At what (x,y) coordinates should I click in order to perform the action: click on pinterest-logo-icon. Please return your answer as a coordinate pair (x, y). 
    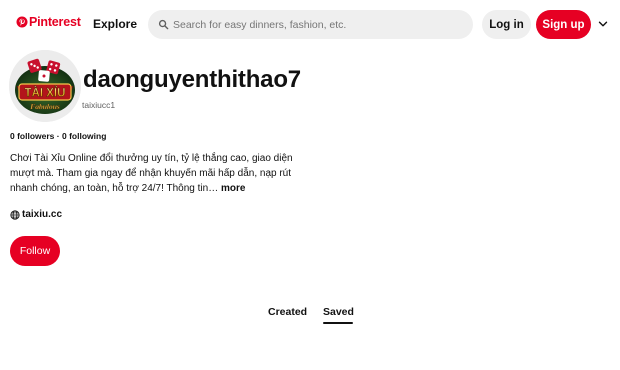
    Looking at the image, I should click on (22, 22).